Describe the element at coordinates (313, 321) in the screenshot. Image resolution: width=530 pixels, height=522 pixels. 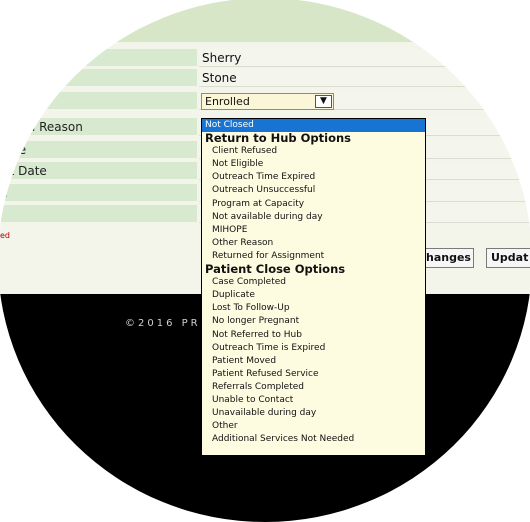
I see `dropdown-option: No longer Pregnant` at that location.